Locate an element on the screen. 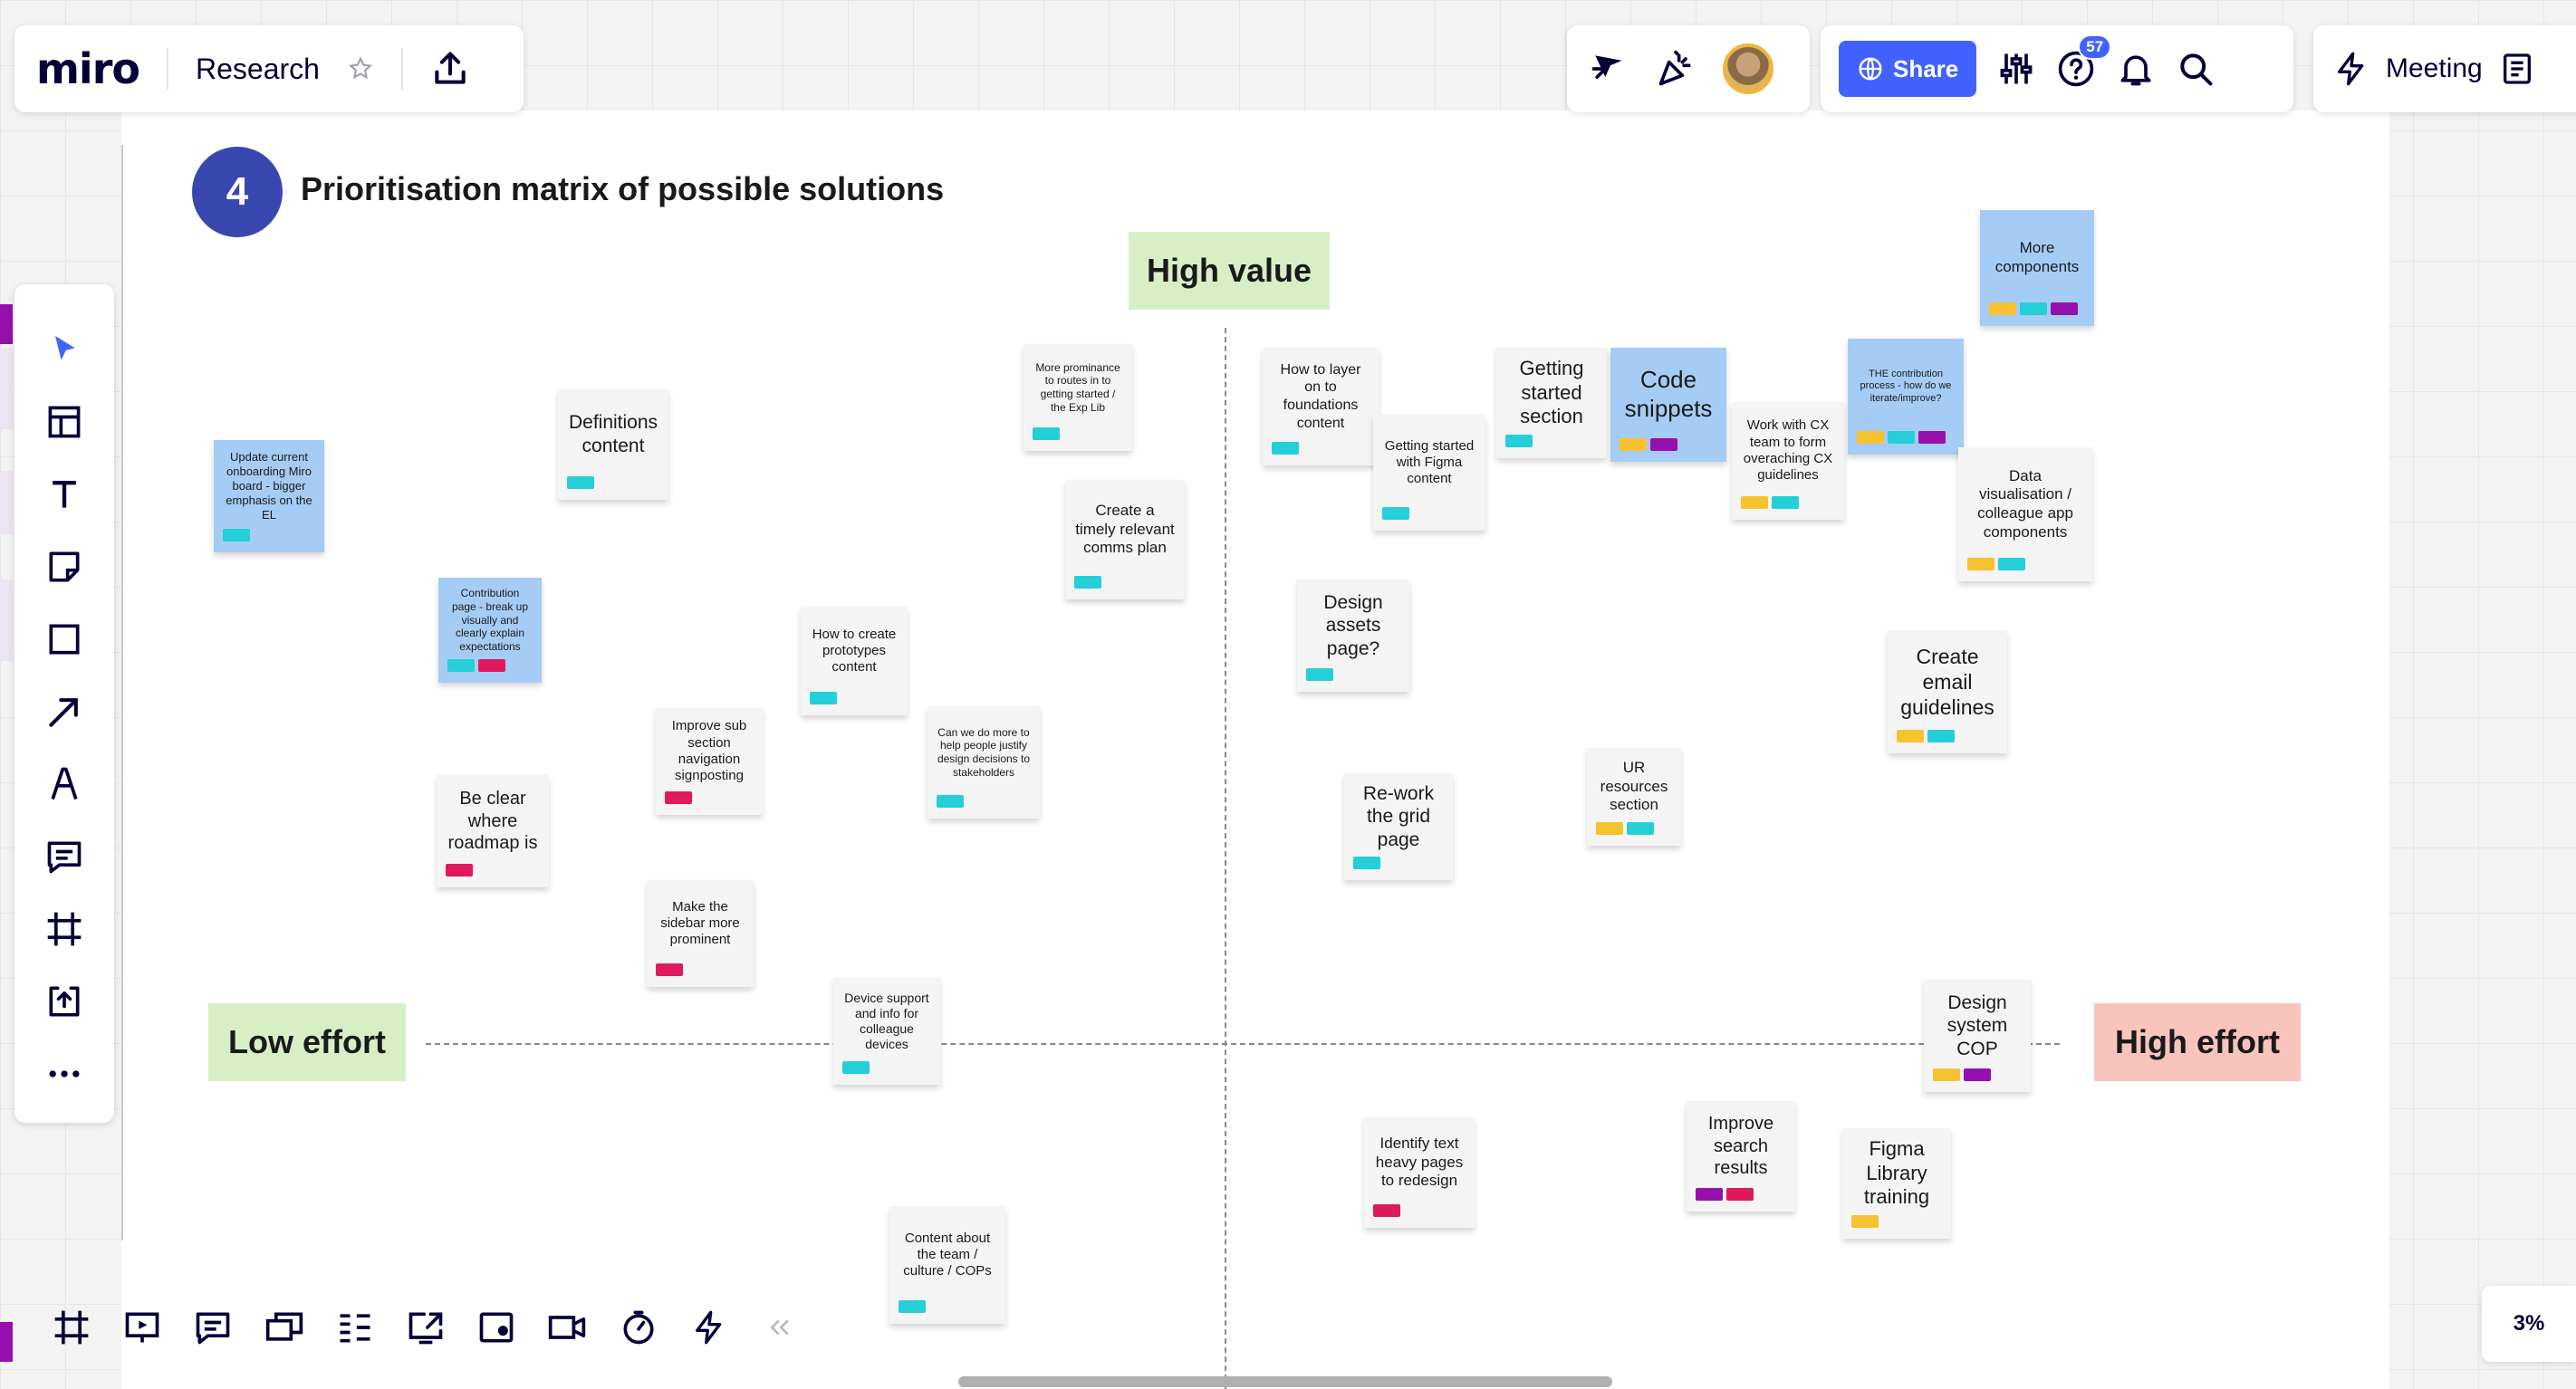  templates-icon is located at coordinates (64, 422).